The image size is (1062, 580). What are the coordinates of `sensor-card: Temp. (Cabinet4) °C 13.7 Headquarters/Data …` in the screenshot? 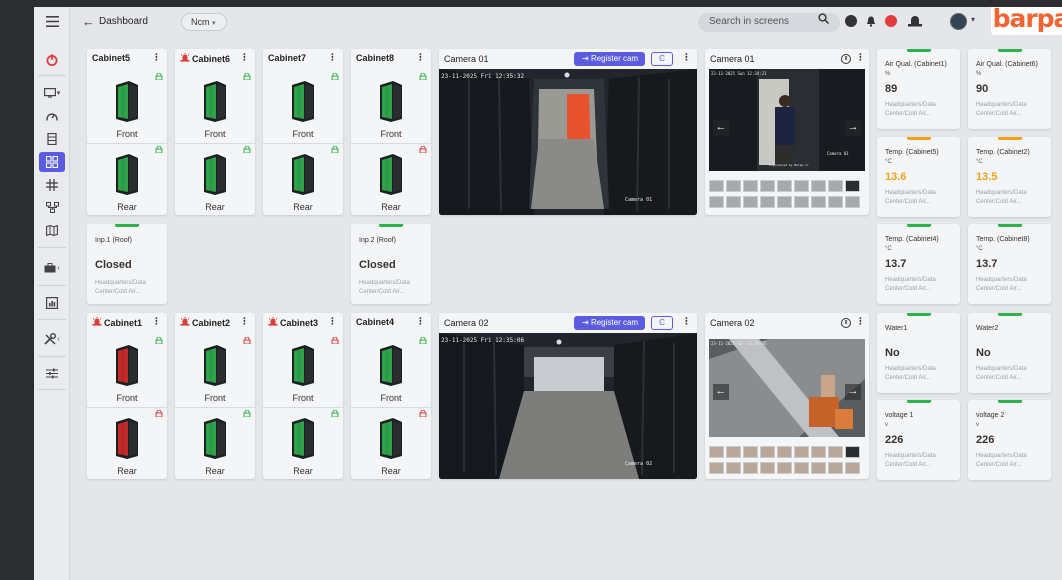 It's located at (918, 264).